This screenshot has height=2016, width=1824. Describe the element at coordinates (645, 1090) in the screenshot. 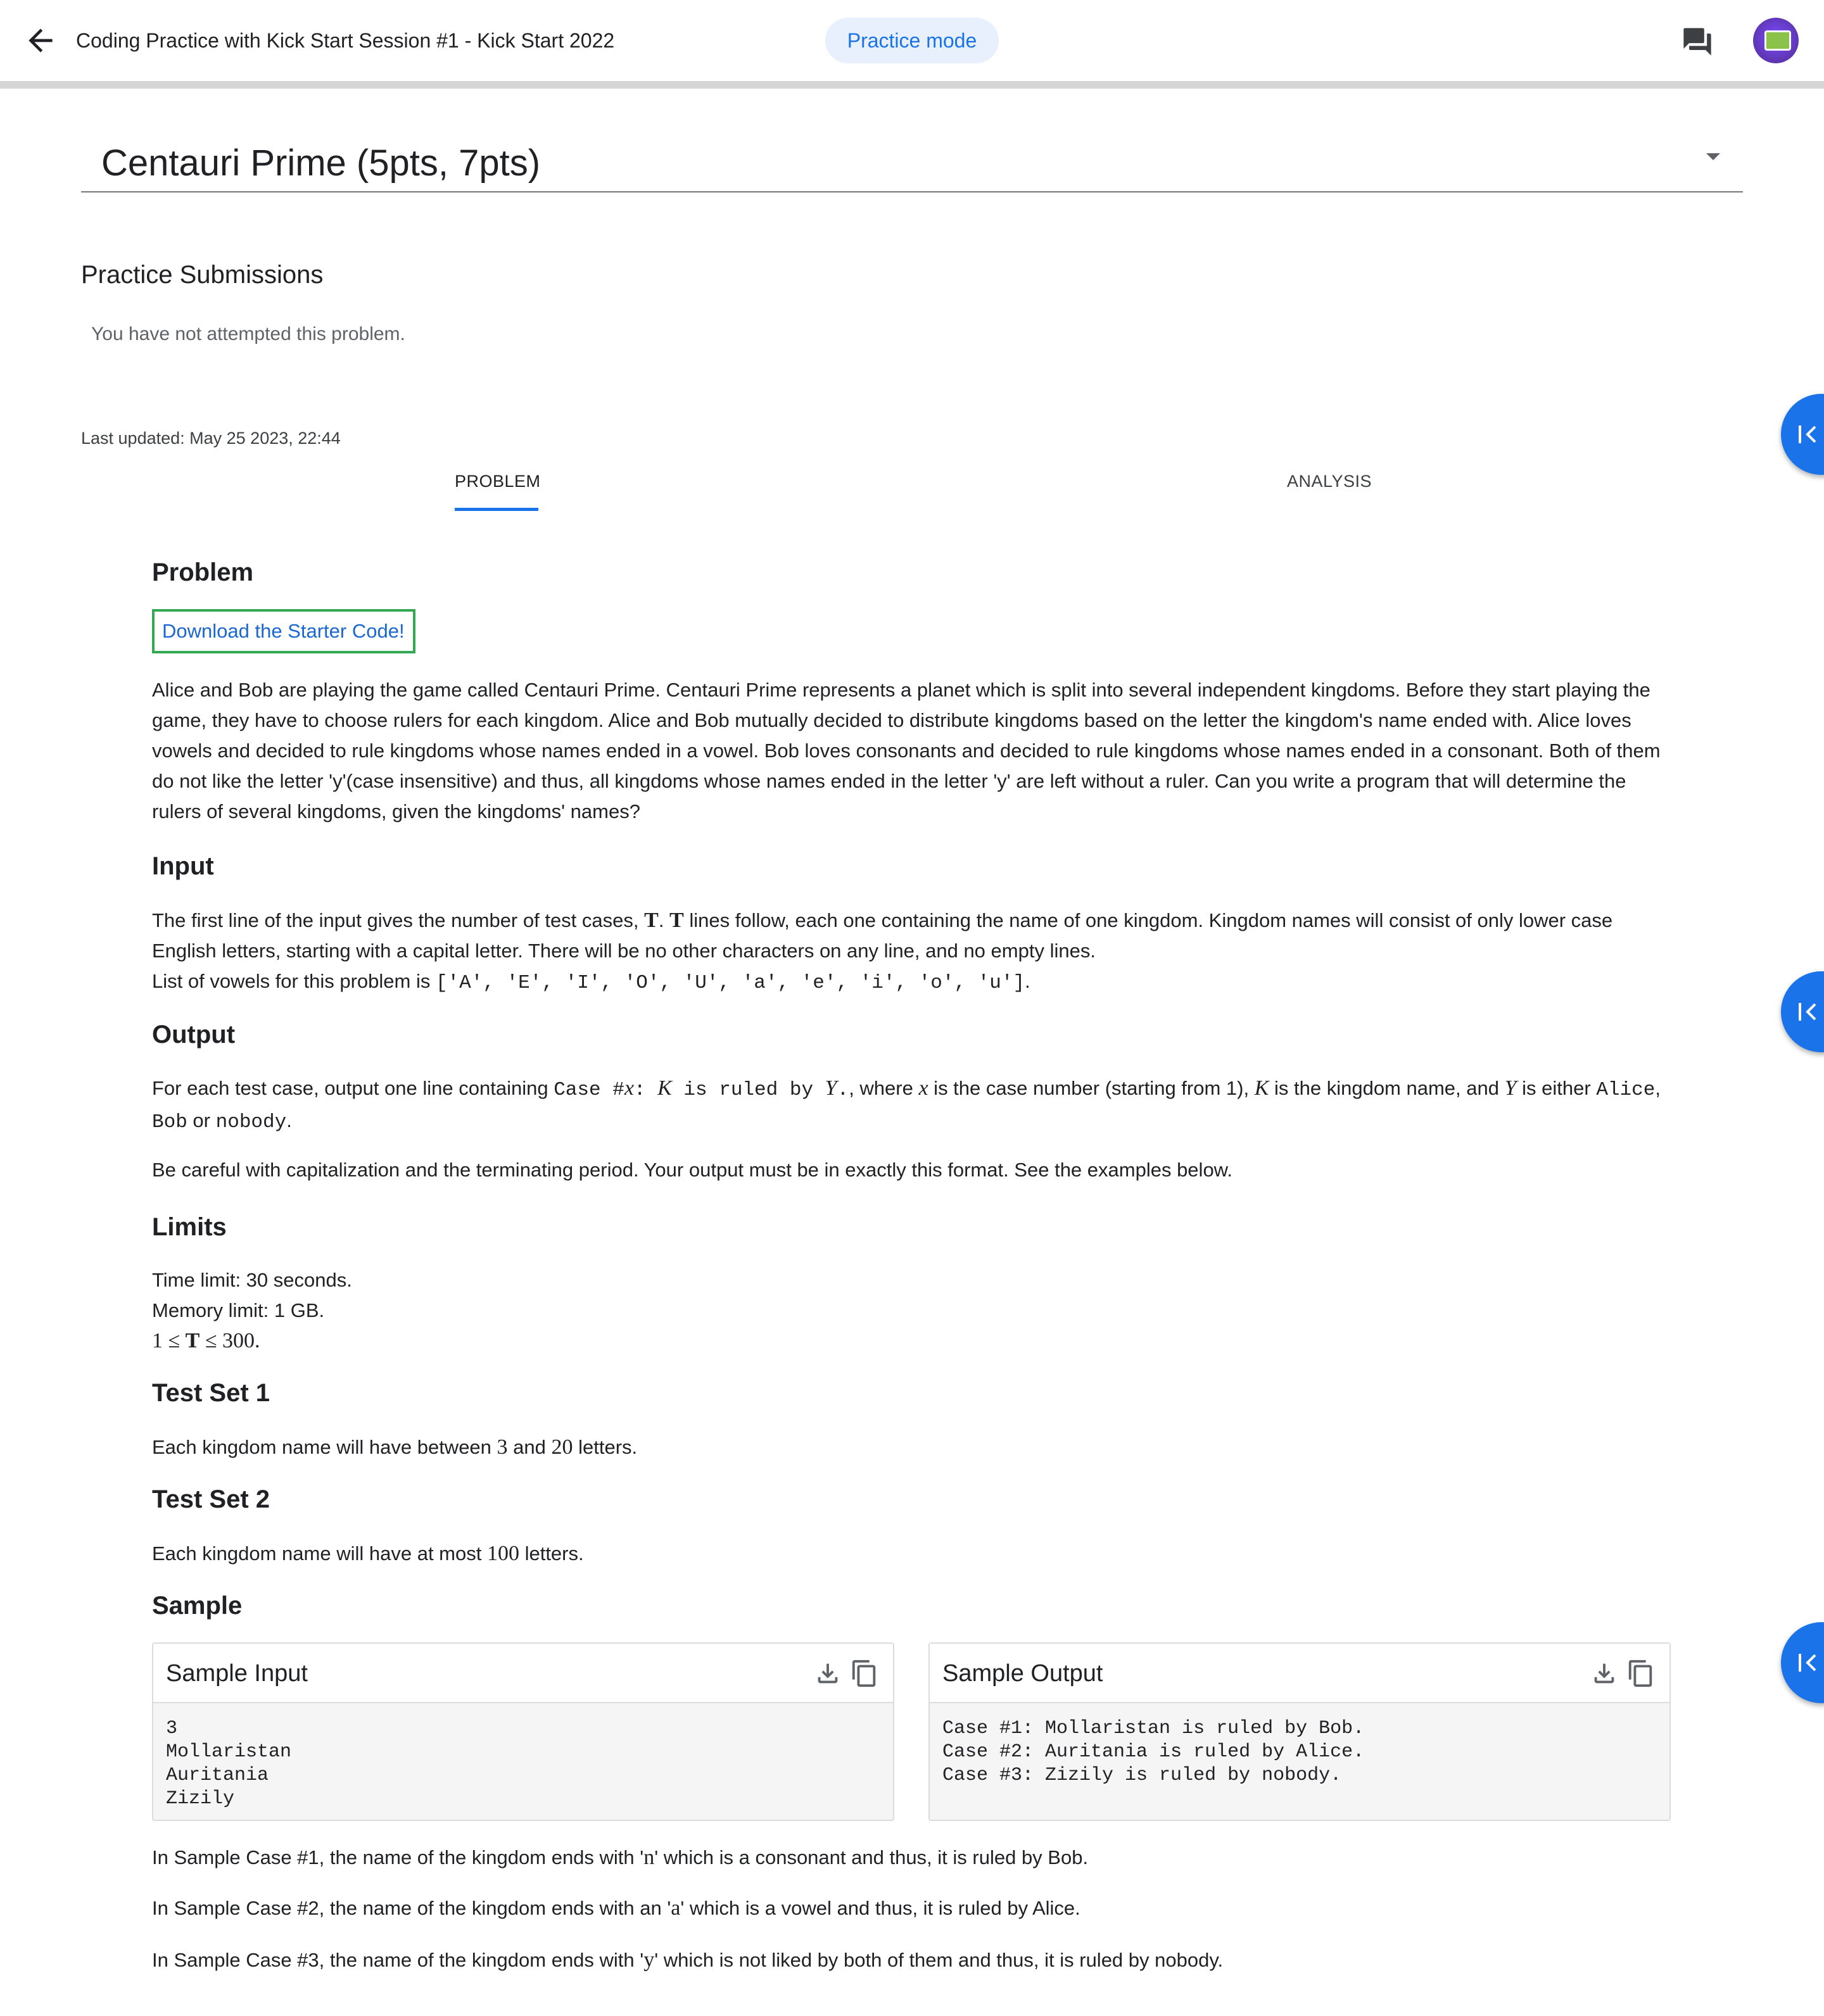

I see `format-code: :` at that location.